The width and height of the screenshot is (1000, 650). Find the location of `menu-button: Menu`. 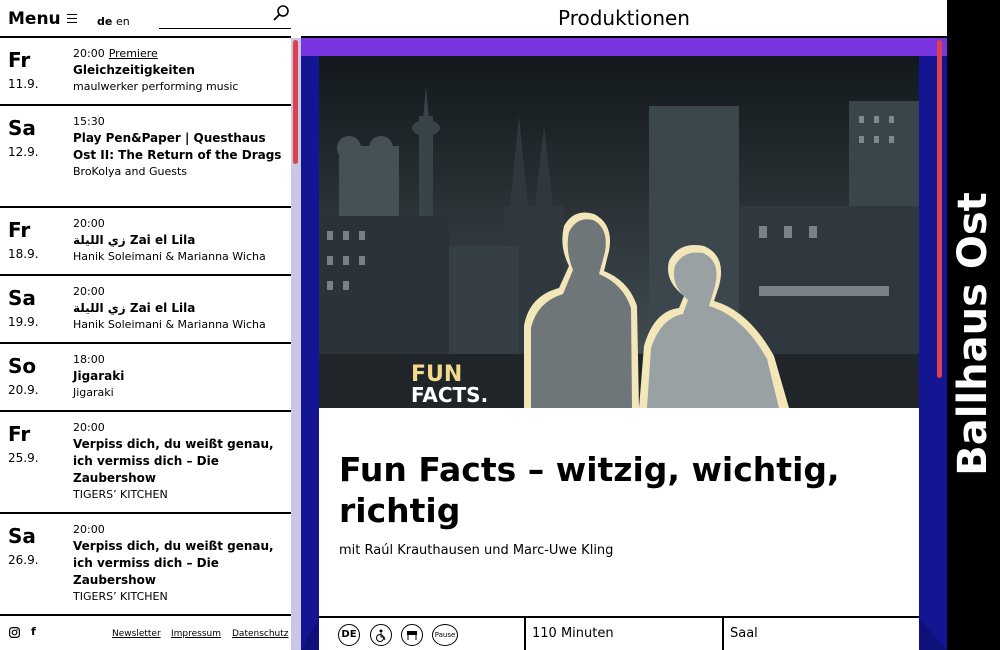

menu-button: Menu is located at coordinates (34, 19).